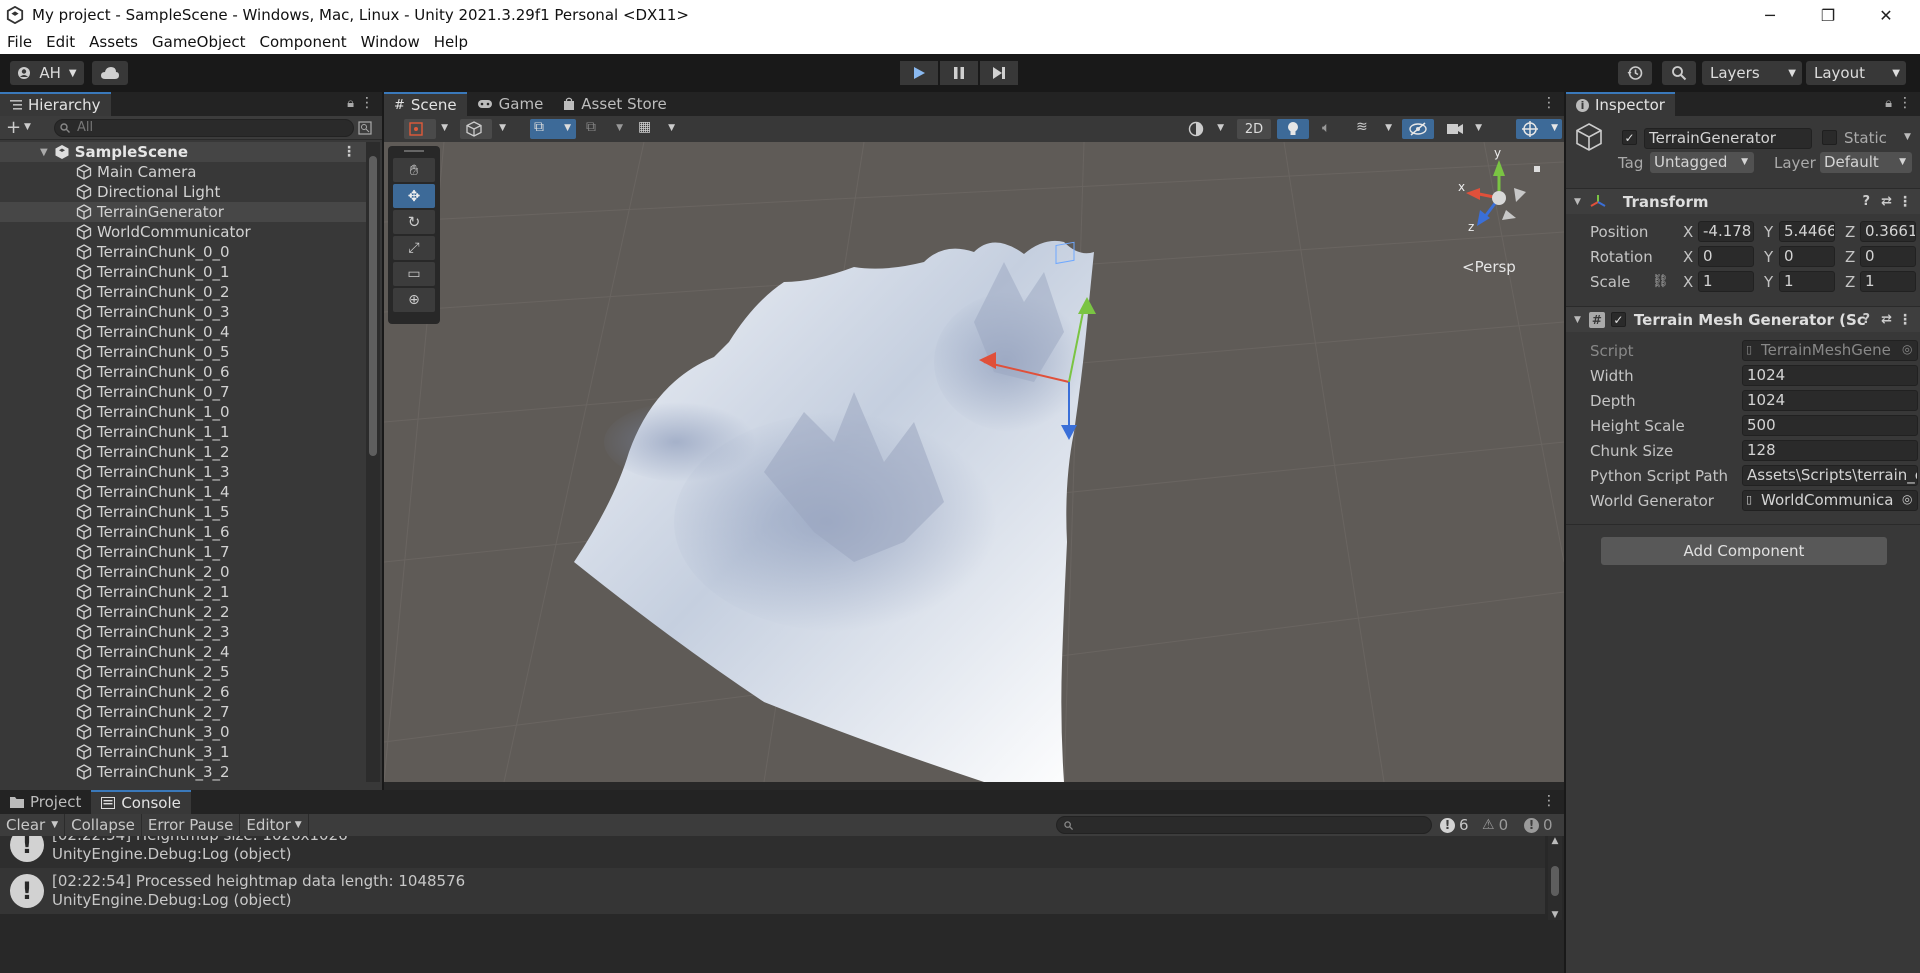  What do you see at coordinates (425, 104) in the screenshot?
I see `tab-scene: # Scene` at bounding box center [425, 104].